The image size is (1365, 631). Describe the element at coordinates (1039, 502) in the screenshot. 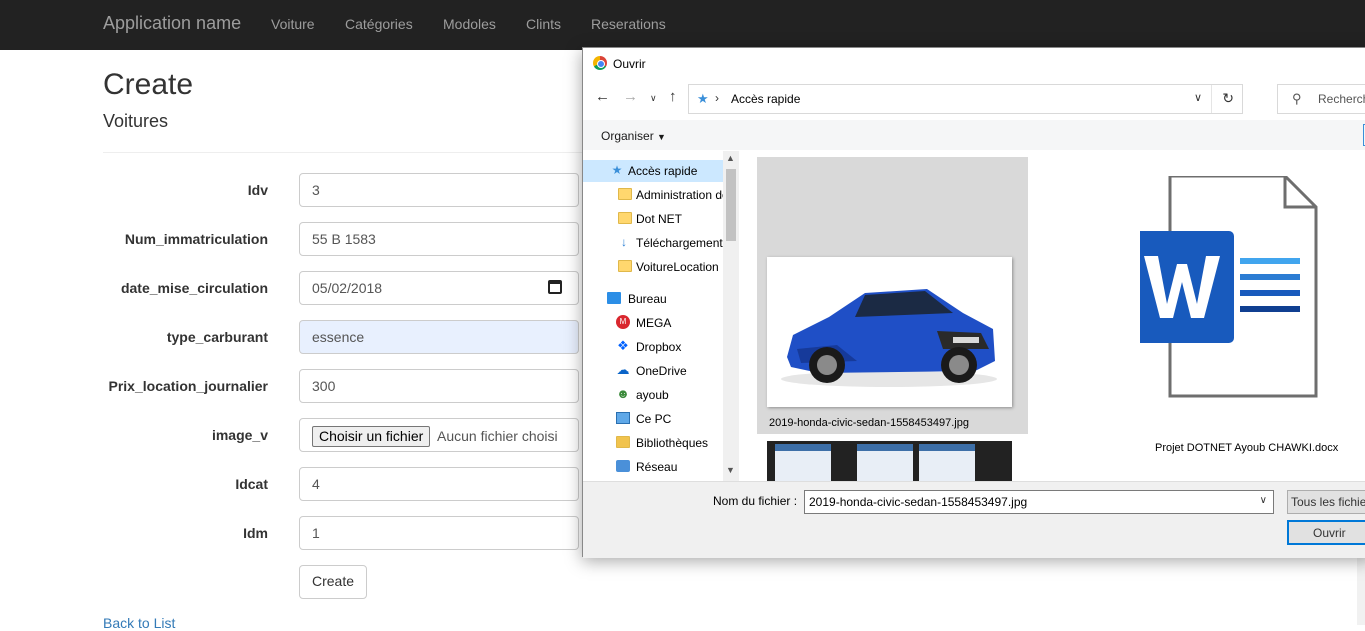

I see `filename-input: 2019-honda-civic-sedan-1558453497.jpg ∨` at that location.